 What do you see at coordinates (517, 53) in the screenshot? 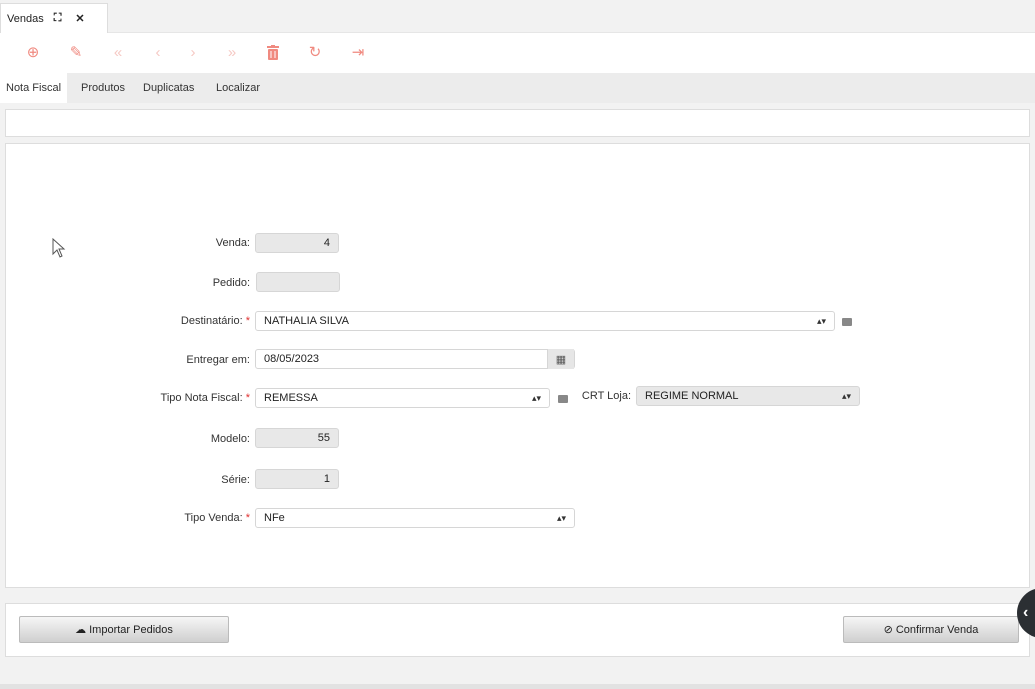
I see `toolbar: ⊕ ✎ « ‹ › » ↻ ⇥` at bounding box center [517, 53].